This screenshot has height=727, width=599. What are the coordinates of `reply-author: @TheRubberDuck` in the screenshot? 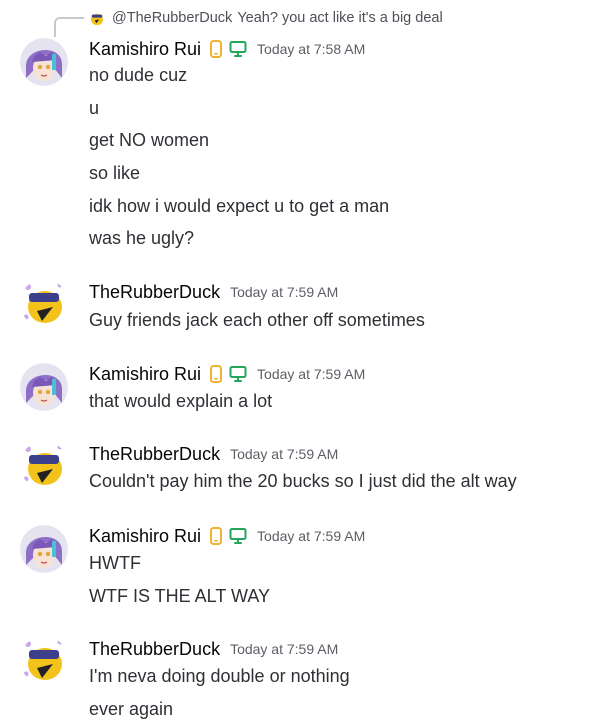 It's located at (172, 18).